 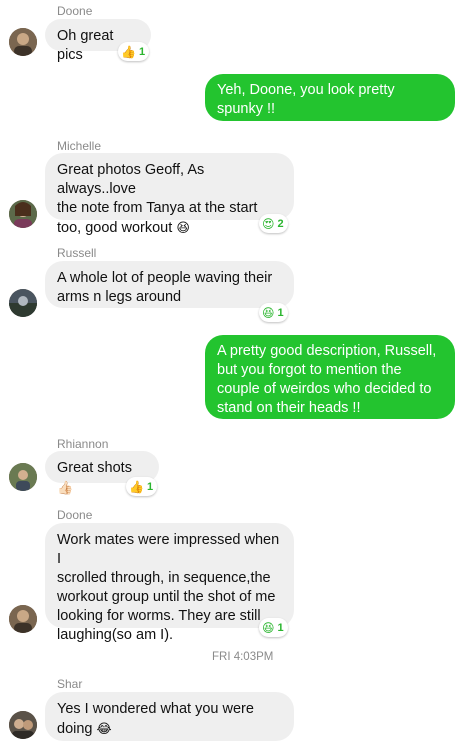 What do you see at coordinates (131, 179) in the screenshot?
I see `message-line: Great photos Geoff, As always..love` at bounding box center [131, 179].